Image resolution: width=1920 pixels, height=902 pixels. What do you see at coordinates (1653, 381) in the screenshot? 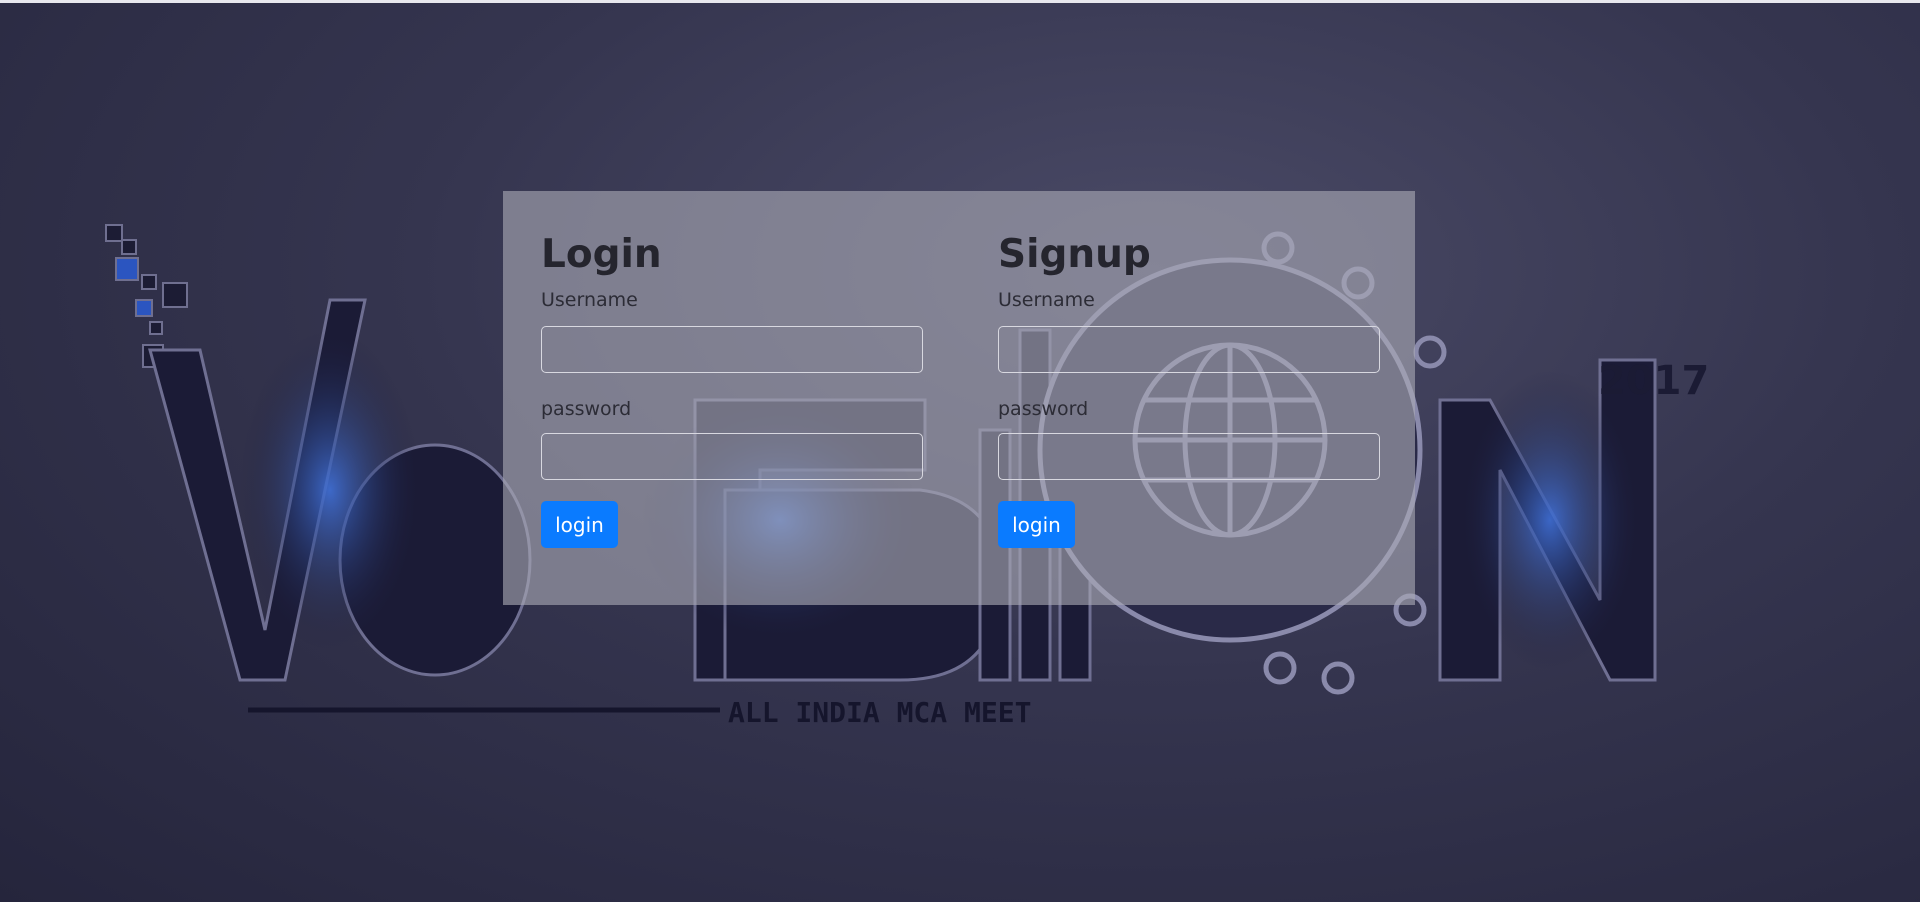
I see `logo-year: 2017` at bounding box center [1653, 381].